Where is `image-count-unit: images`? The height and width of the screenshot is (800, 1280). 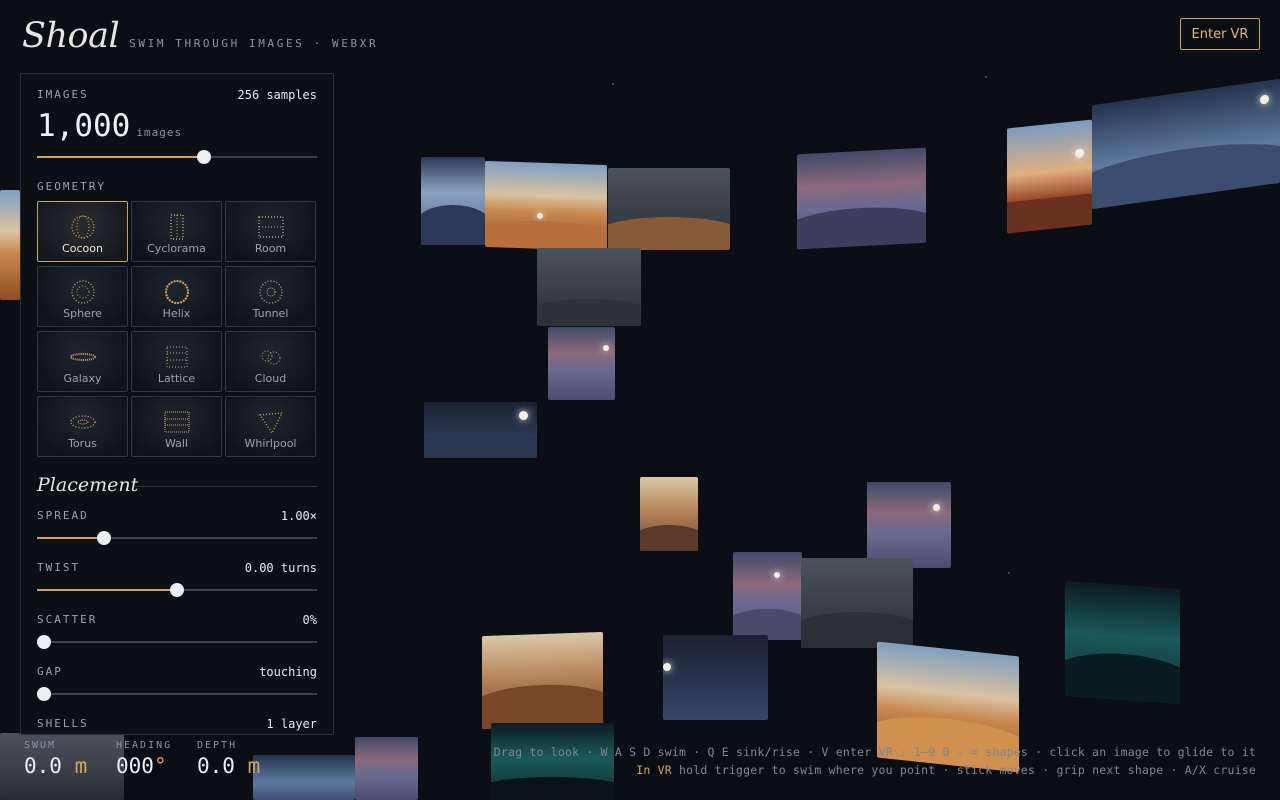
image-count-unit: images is located at coordinates (159, 132).